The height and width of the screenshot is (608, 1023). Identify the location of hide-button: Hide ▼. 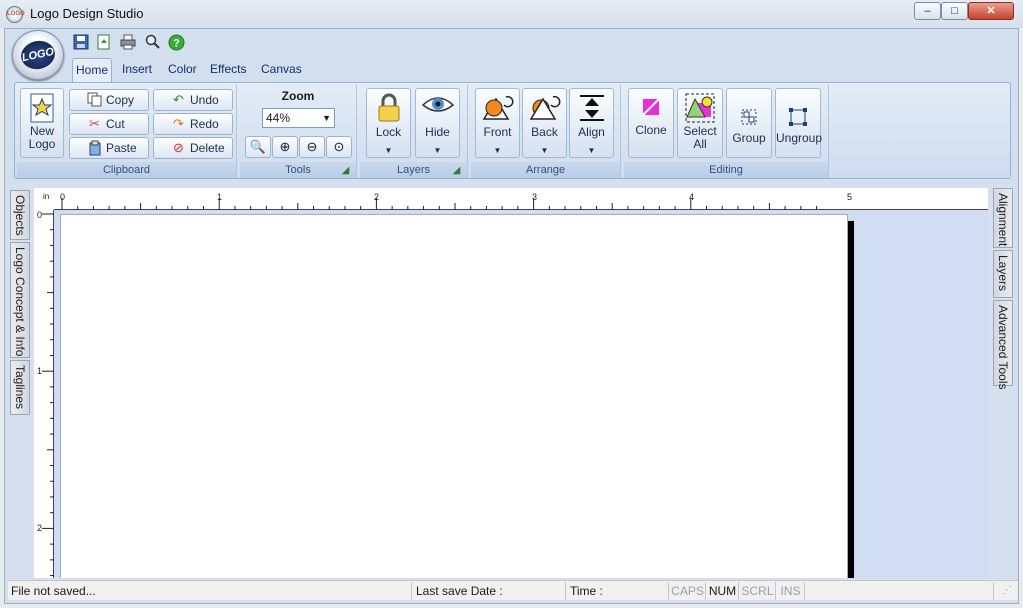
(437, 123).